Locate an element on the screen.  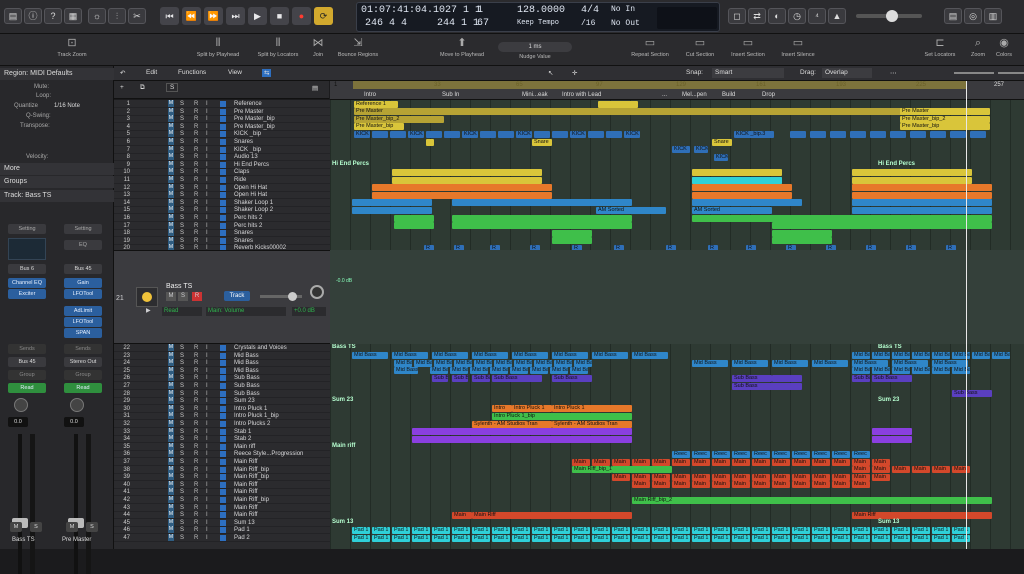
toolbar-icon: ▦ is located at coordinates (73, 16).